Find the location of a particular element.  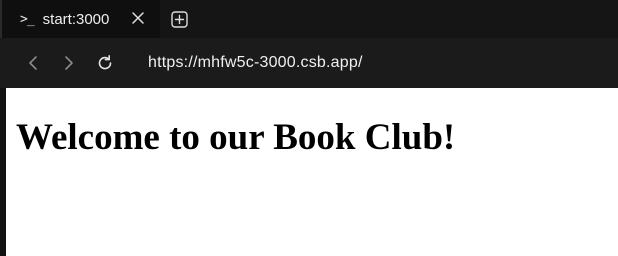

tab-accent is located at coordinates (1, 19).